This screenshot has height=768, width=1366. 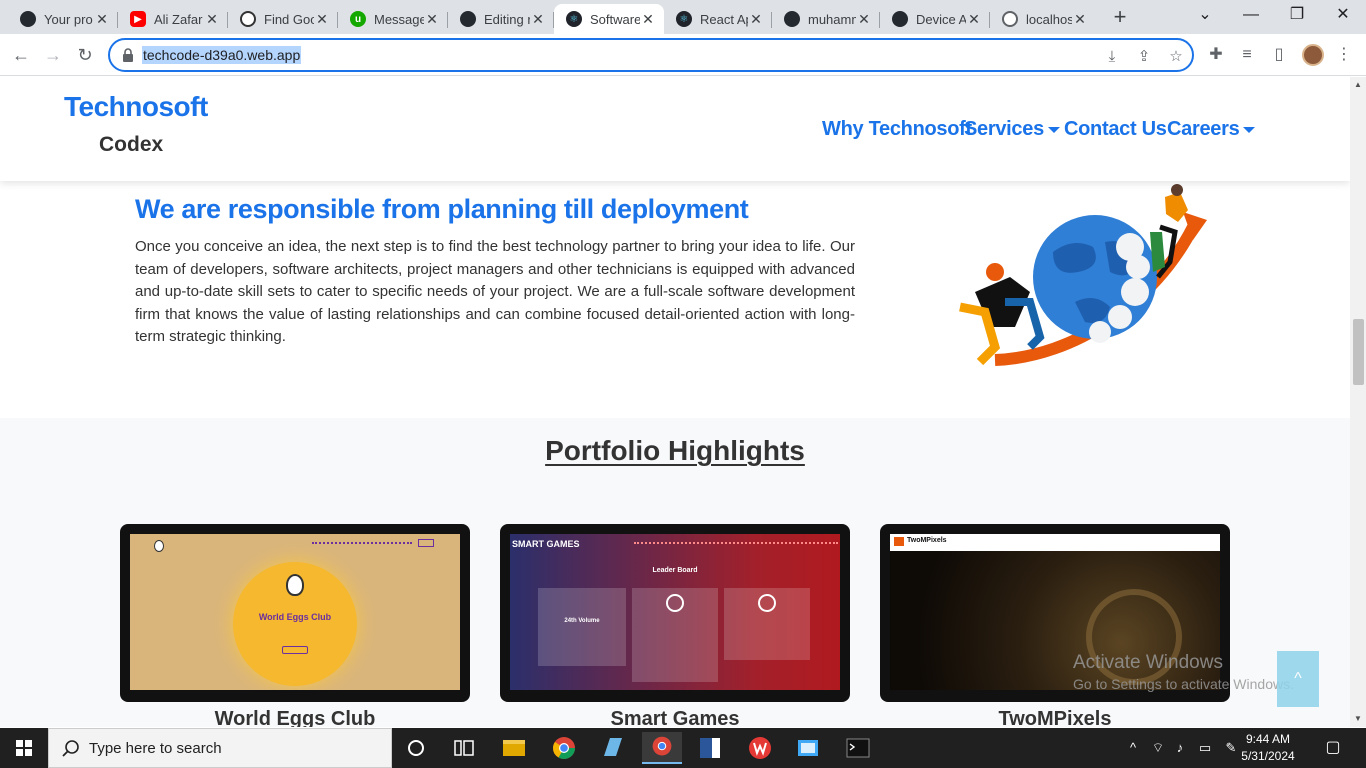 What do you see at coordinates (1120, 18) in the screenshot?
I see `new-tab-button: +` at bounding box center [1120, 18].